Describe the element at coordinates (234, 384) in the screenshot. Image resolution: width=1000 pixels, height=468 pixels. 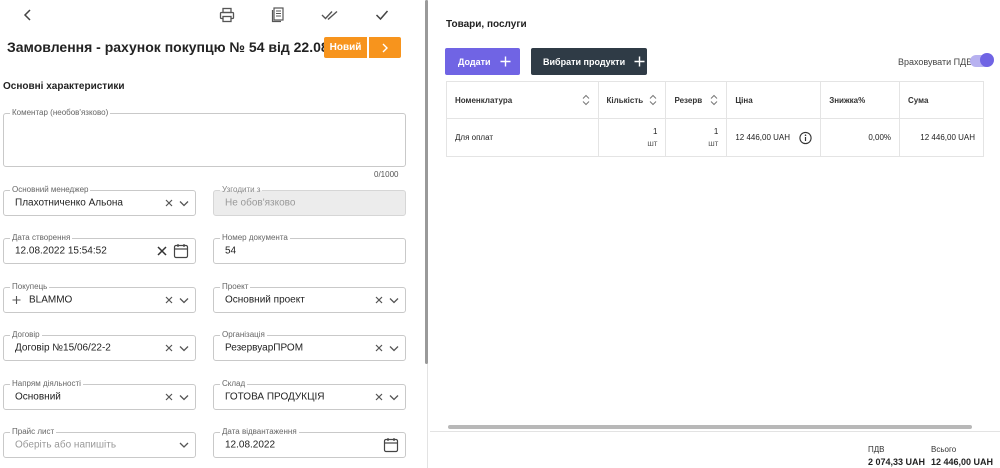
I see `warehouse-label: Склад` at that location.